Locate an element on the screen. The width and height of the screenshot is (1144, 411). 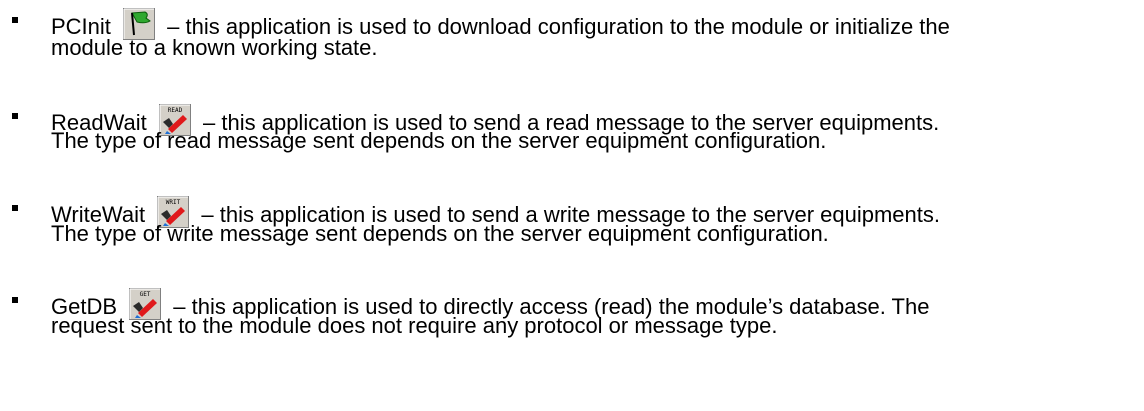
get-icon-label: GET is located at coordinates (145, 294).